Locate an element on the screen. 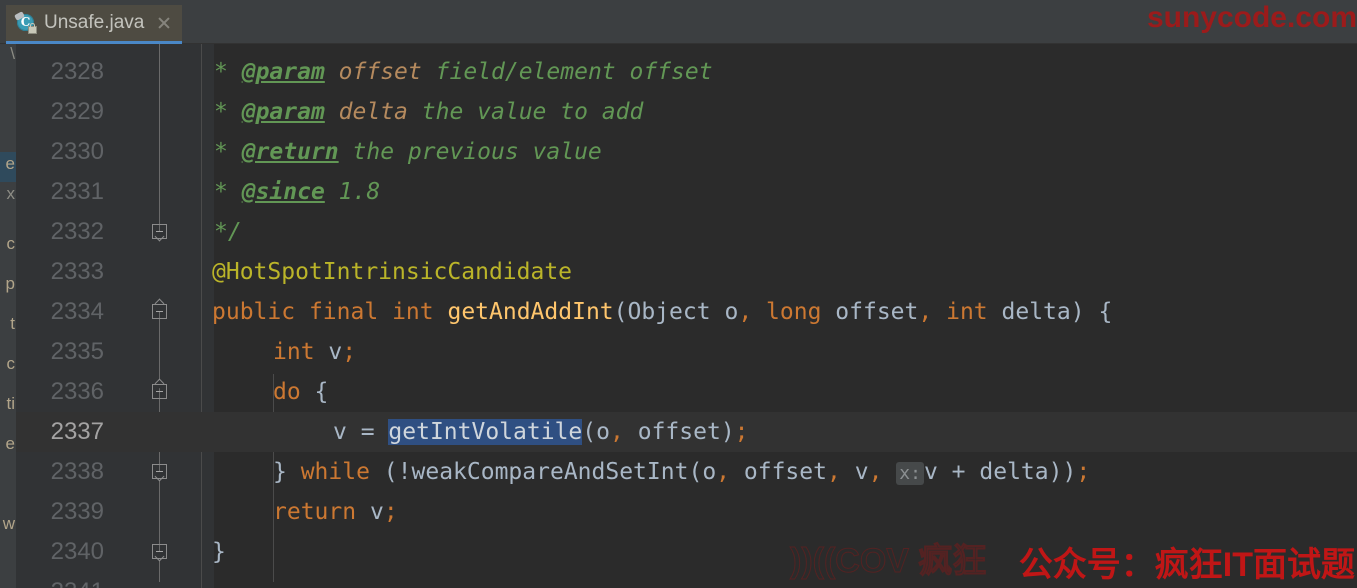 The height and width of the screenshot is (588, 1357). code-line-content: return v; is located at coordinates (335, 512).